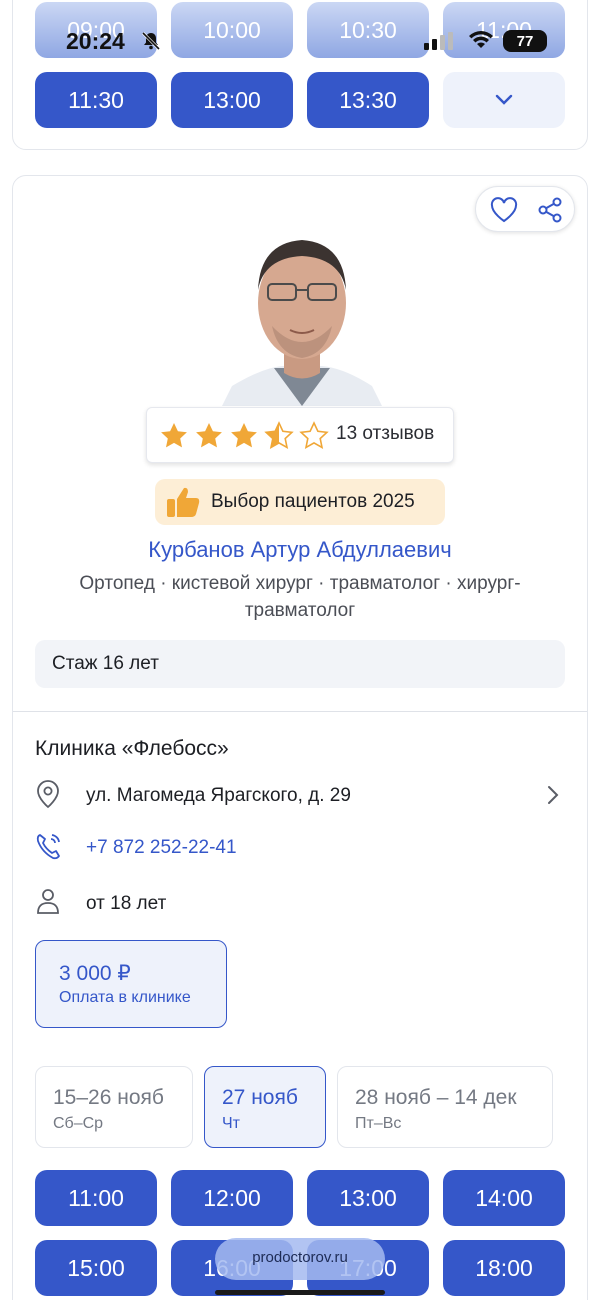 Image resolution: width=600 pixels, height=1300 pixels. What do you see at coordinates (550, 212) in the screenshot?
I see `share-icon` at bounding box center [550, 212].